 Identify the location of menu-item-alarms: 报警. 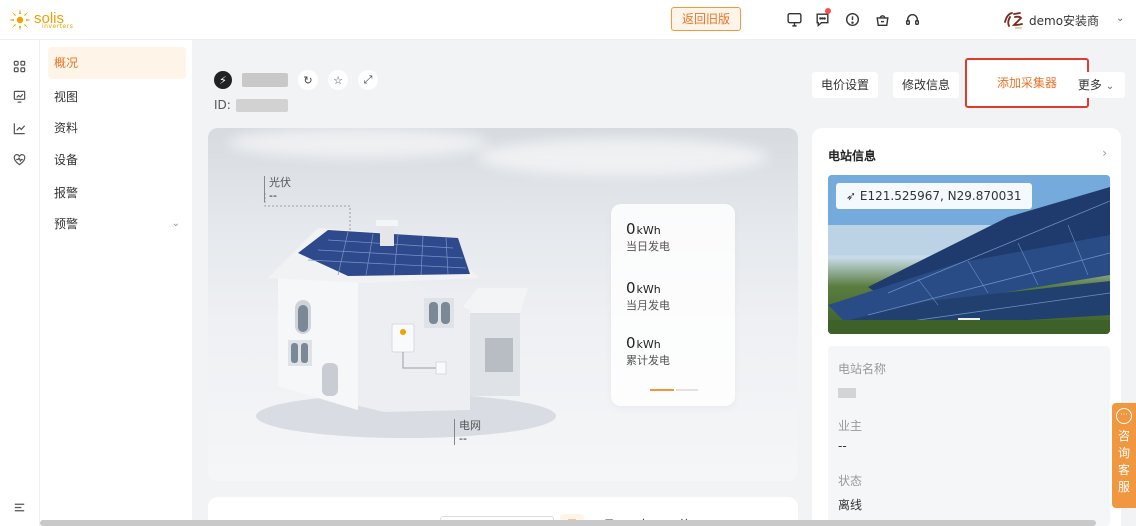
(117, 193).